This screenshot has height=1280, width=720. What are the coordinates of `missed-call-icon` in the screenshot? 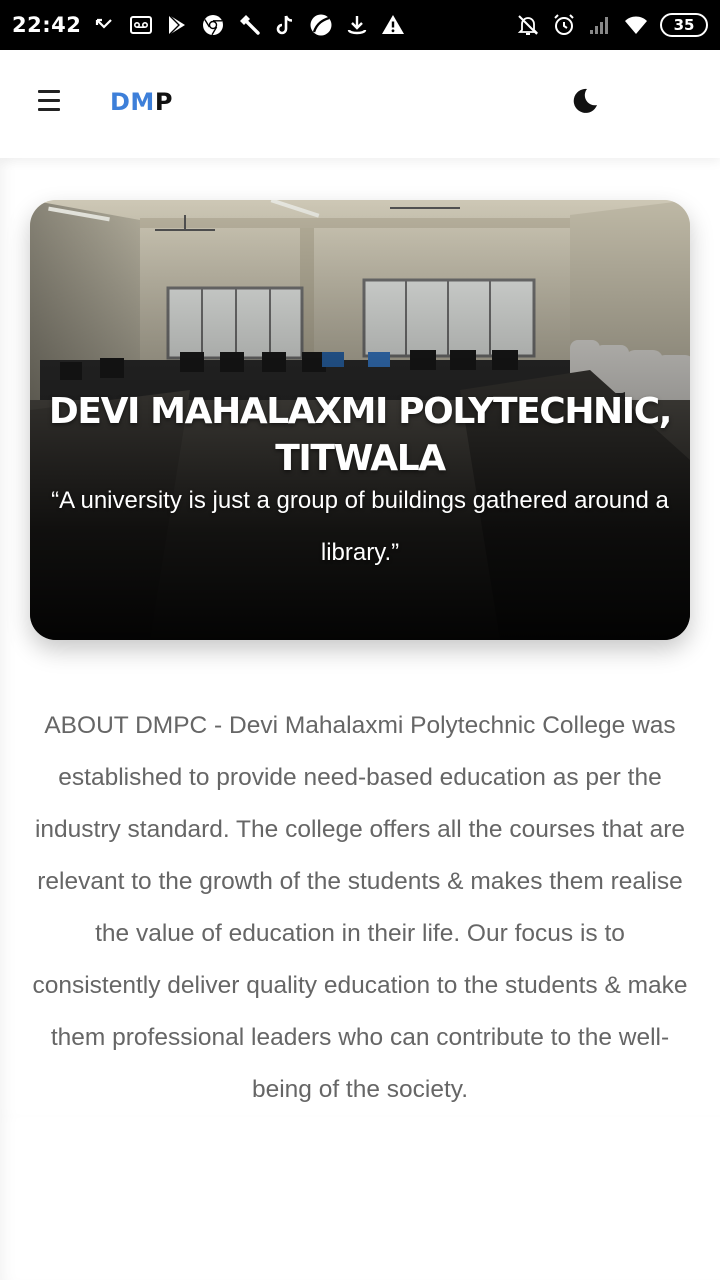 It's located at (105, 25).